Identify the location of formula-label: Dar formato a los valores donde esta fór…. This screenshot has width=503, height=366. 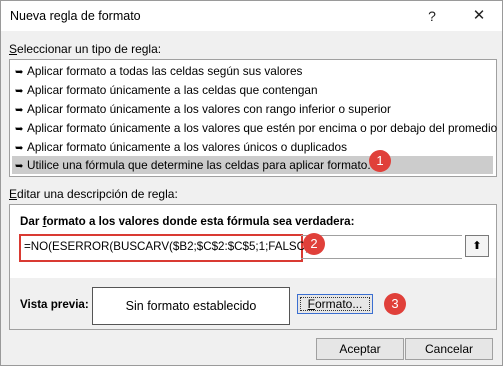
(187, 221).